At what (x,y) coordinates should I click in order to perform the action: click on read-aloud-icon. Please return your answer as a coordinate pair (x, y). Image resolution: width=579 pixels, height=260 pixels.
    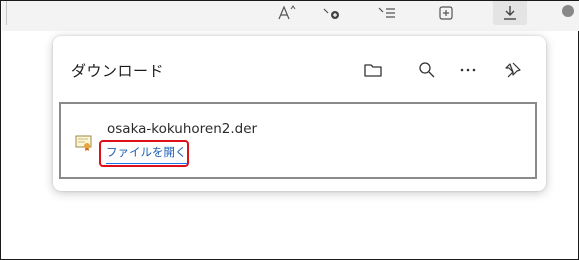
    Looking at the image, I should click on (287, 13).